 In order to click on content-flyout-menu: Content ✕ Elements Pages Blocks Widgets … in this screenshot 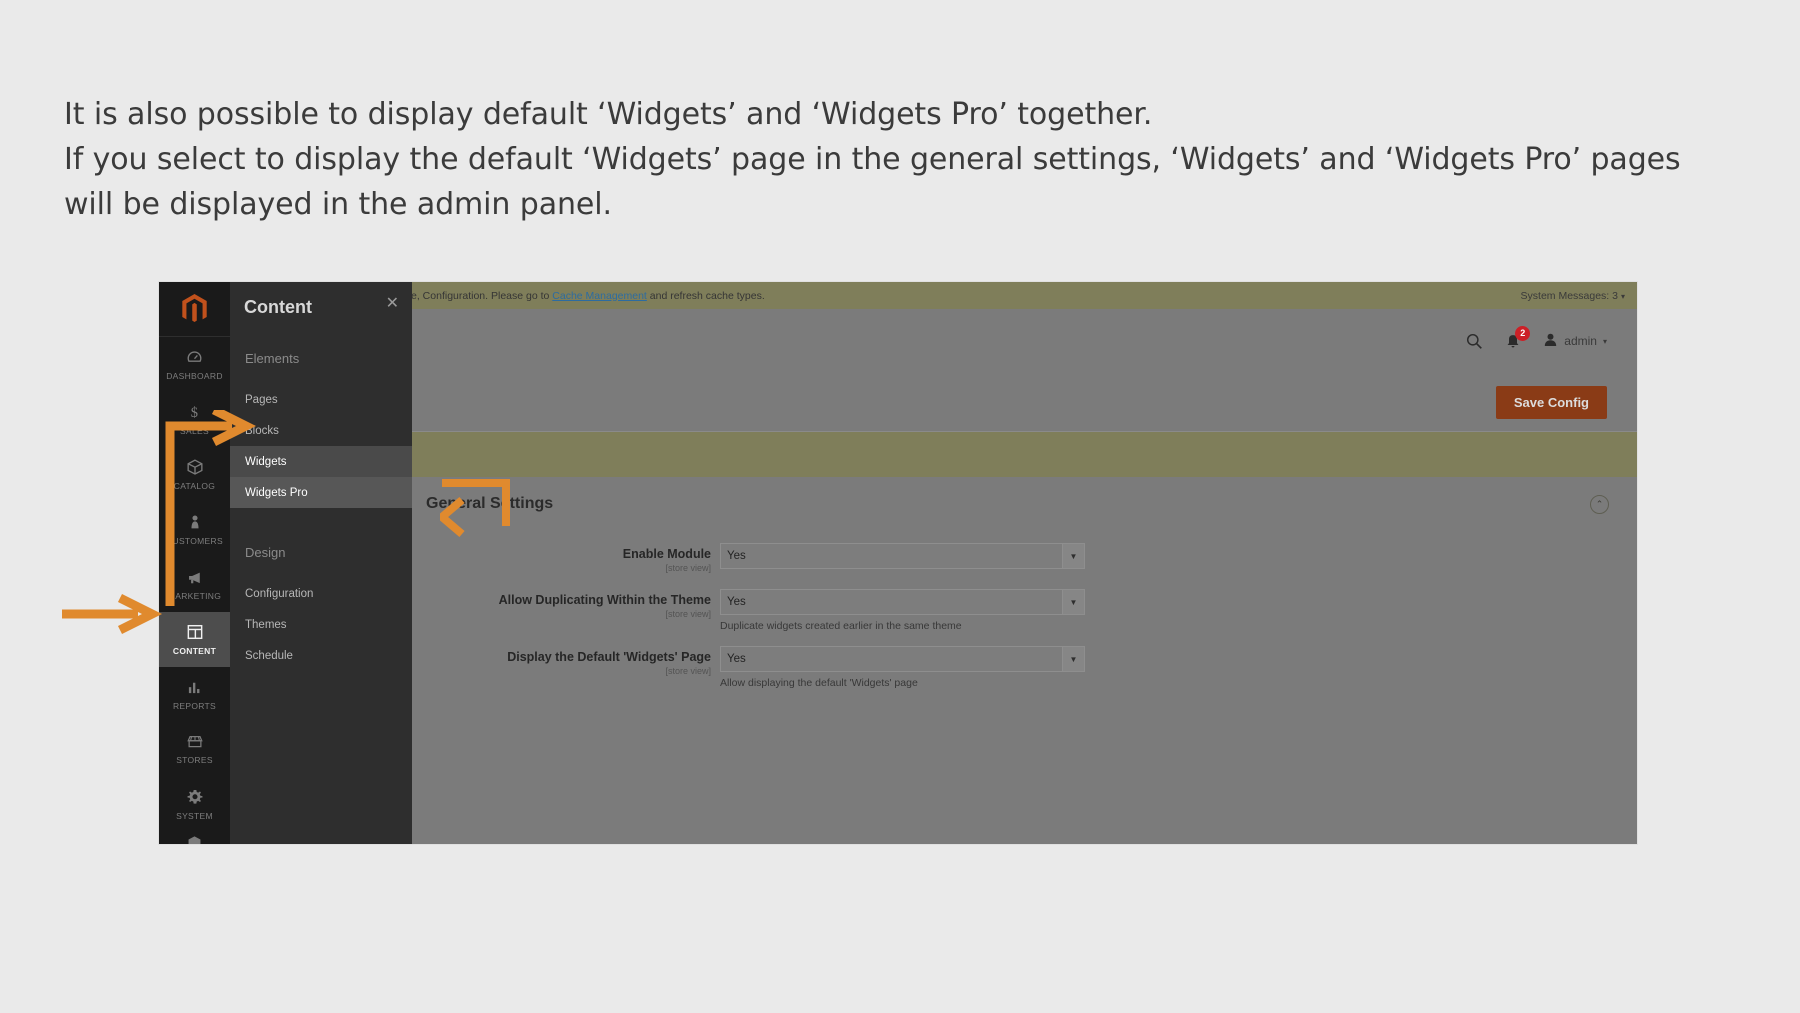, I will do `click(321, 563)`.